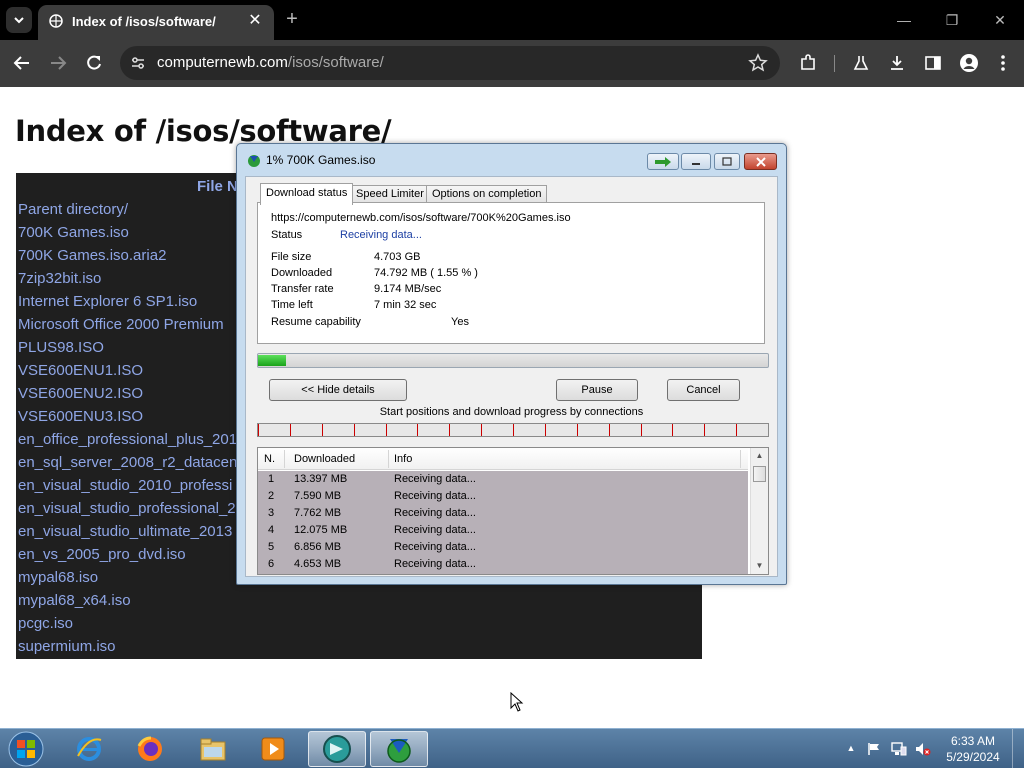 This screenshot has height=768, width=1024. What do you see at coordinates (973, 749) in the screenshot?
I see `taskbar-clock: 6:33 AM 5/29/2024` at bounding box center [973, 749].